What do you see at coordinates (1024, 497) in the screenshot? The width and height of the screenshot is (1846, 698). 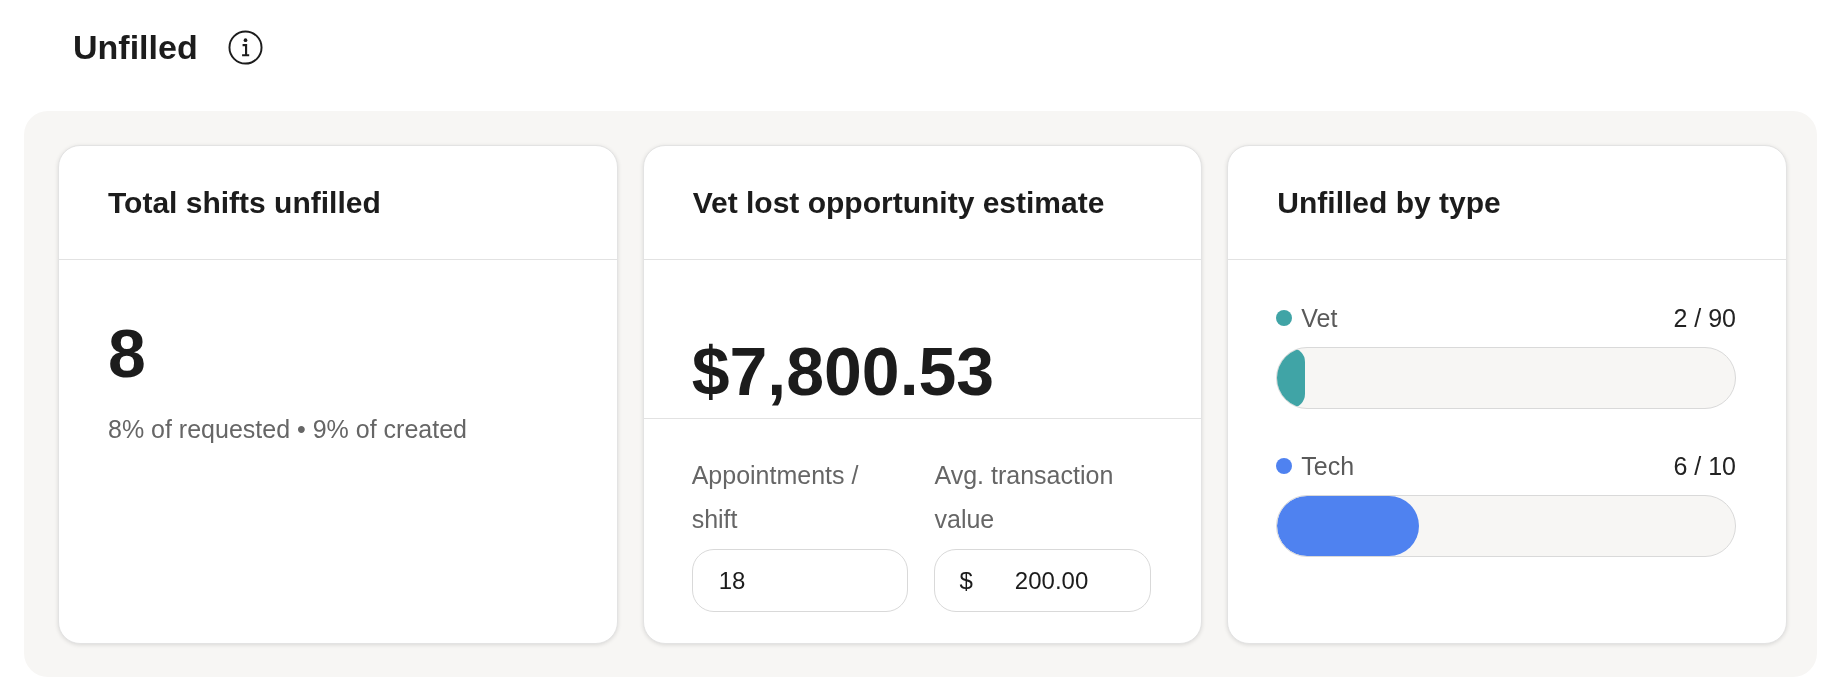 I see `field-label: Avg. transaction value` at bounding box center [1024, 497].